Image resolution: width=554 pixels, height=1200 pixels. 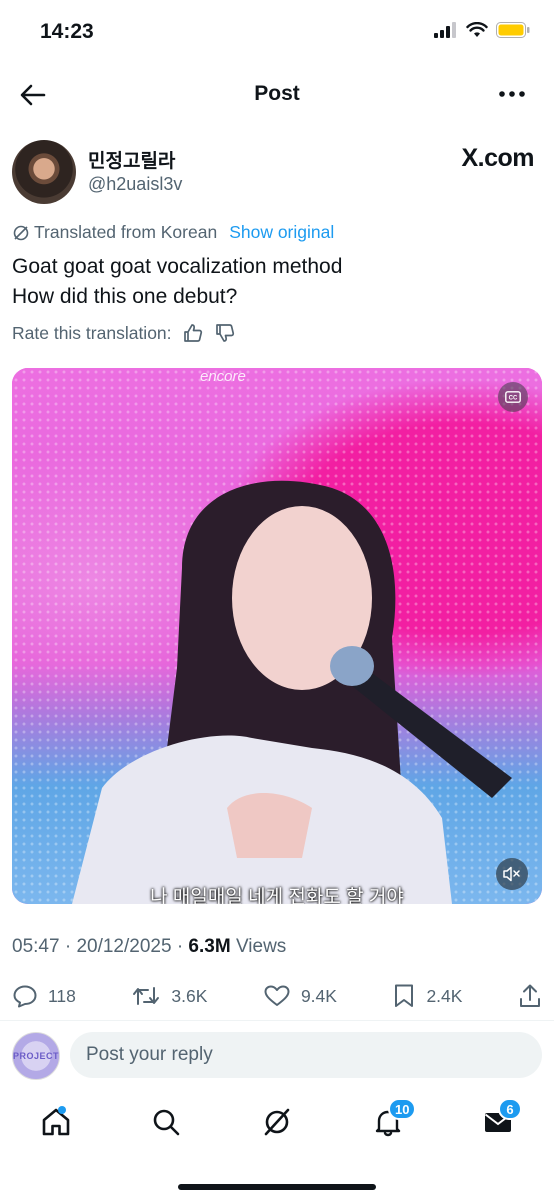 I want to click on reply-count: 118, so click(x=62, y=995).